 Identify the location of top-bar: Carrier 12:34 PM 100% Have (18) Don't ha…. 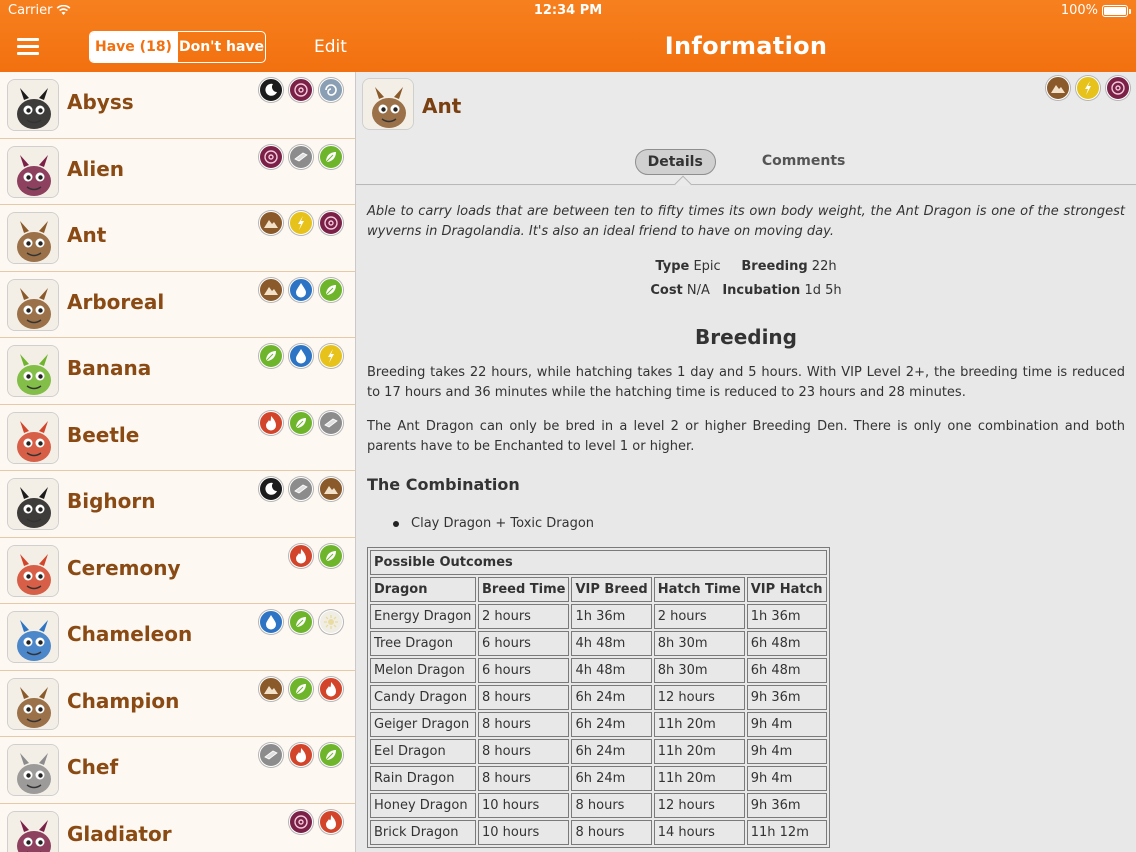
(568, 36).